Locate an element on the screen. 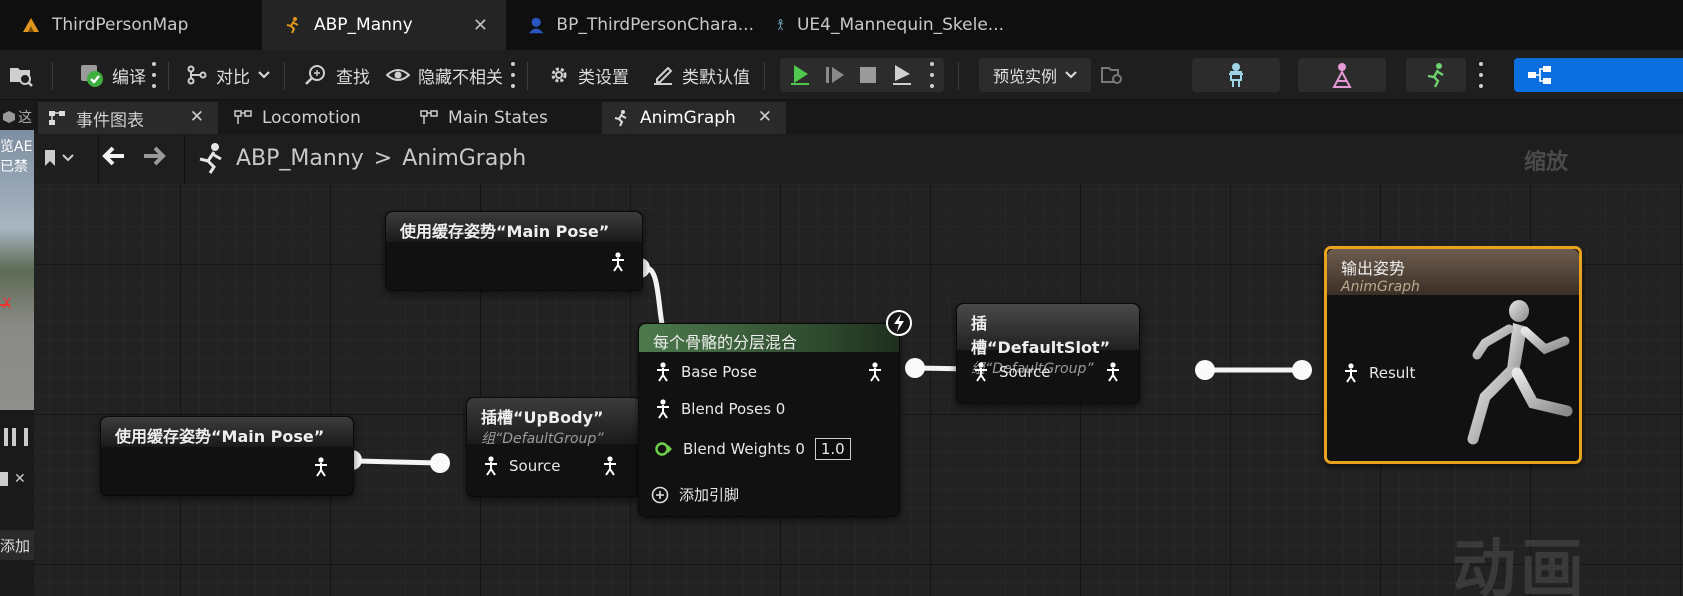 The height and width of the screenshot is (596, 1683). hide-unrelated-button: 隐藏不相关 is located at coordinates (444, 75).